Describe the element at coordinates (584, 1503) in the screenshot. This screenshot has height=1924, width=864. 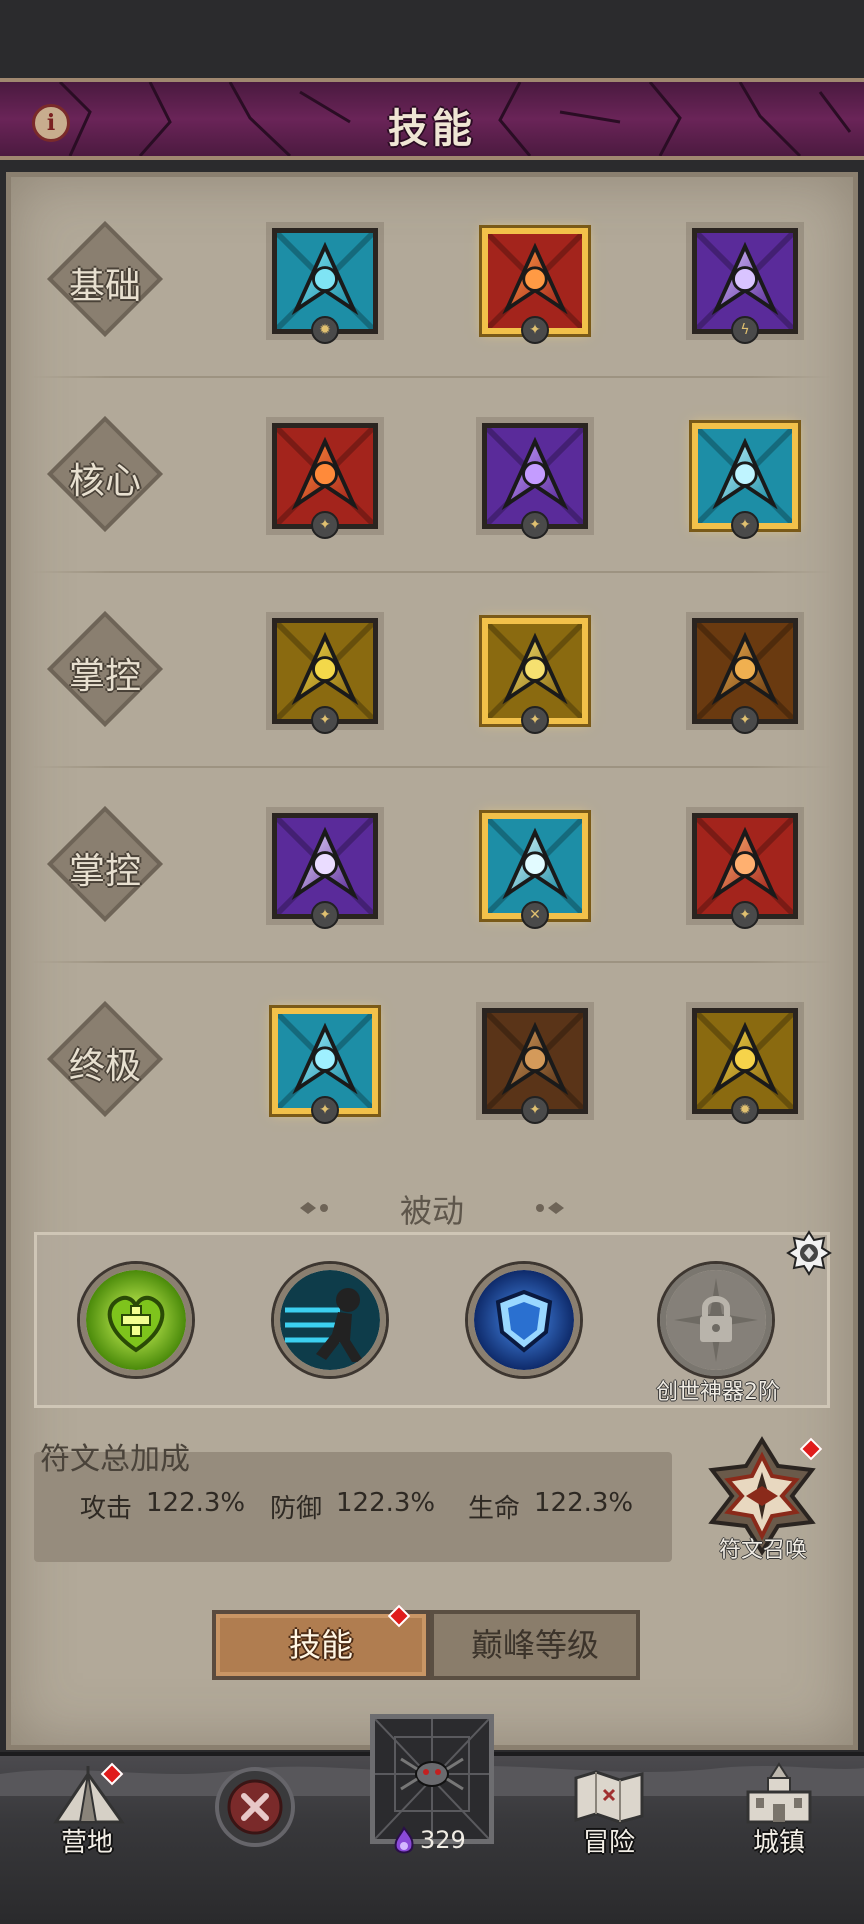
I see `stat-health-value: 122.3%` at that location.